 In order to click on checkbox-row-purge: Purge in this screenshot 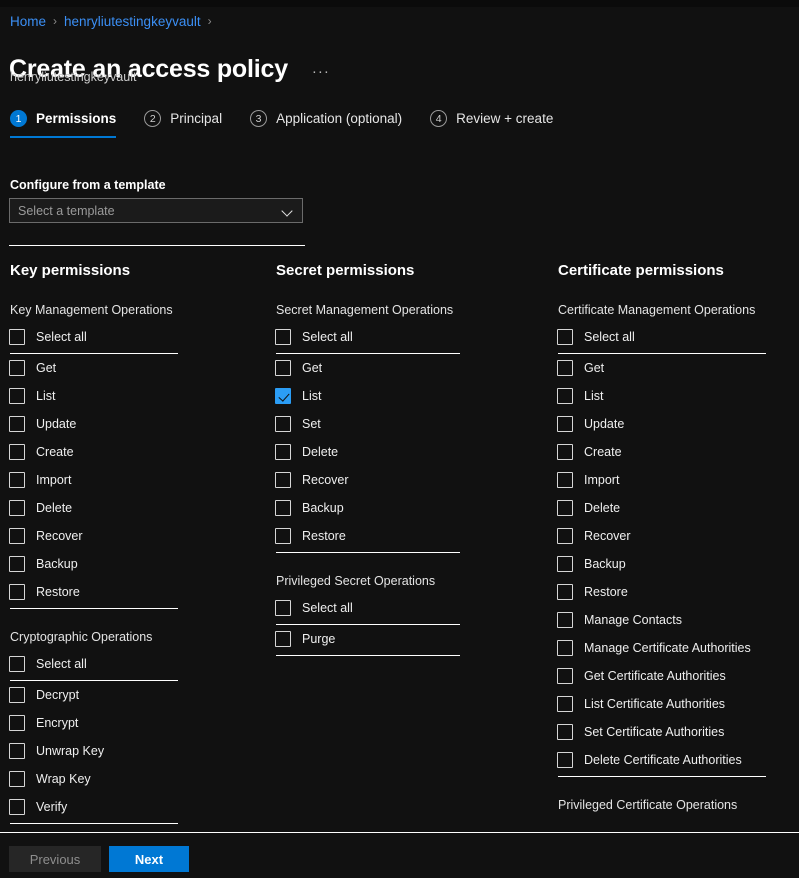, I will do `click(400, 639)`.